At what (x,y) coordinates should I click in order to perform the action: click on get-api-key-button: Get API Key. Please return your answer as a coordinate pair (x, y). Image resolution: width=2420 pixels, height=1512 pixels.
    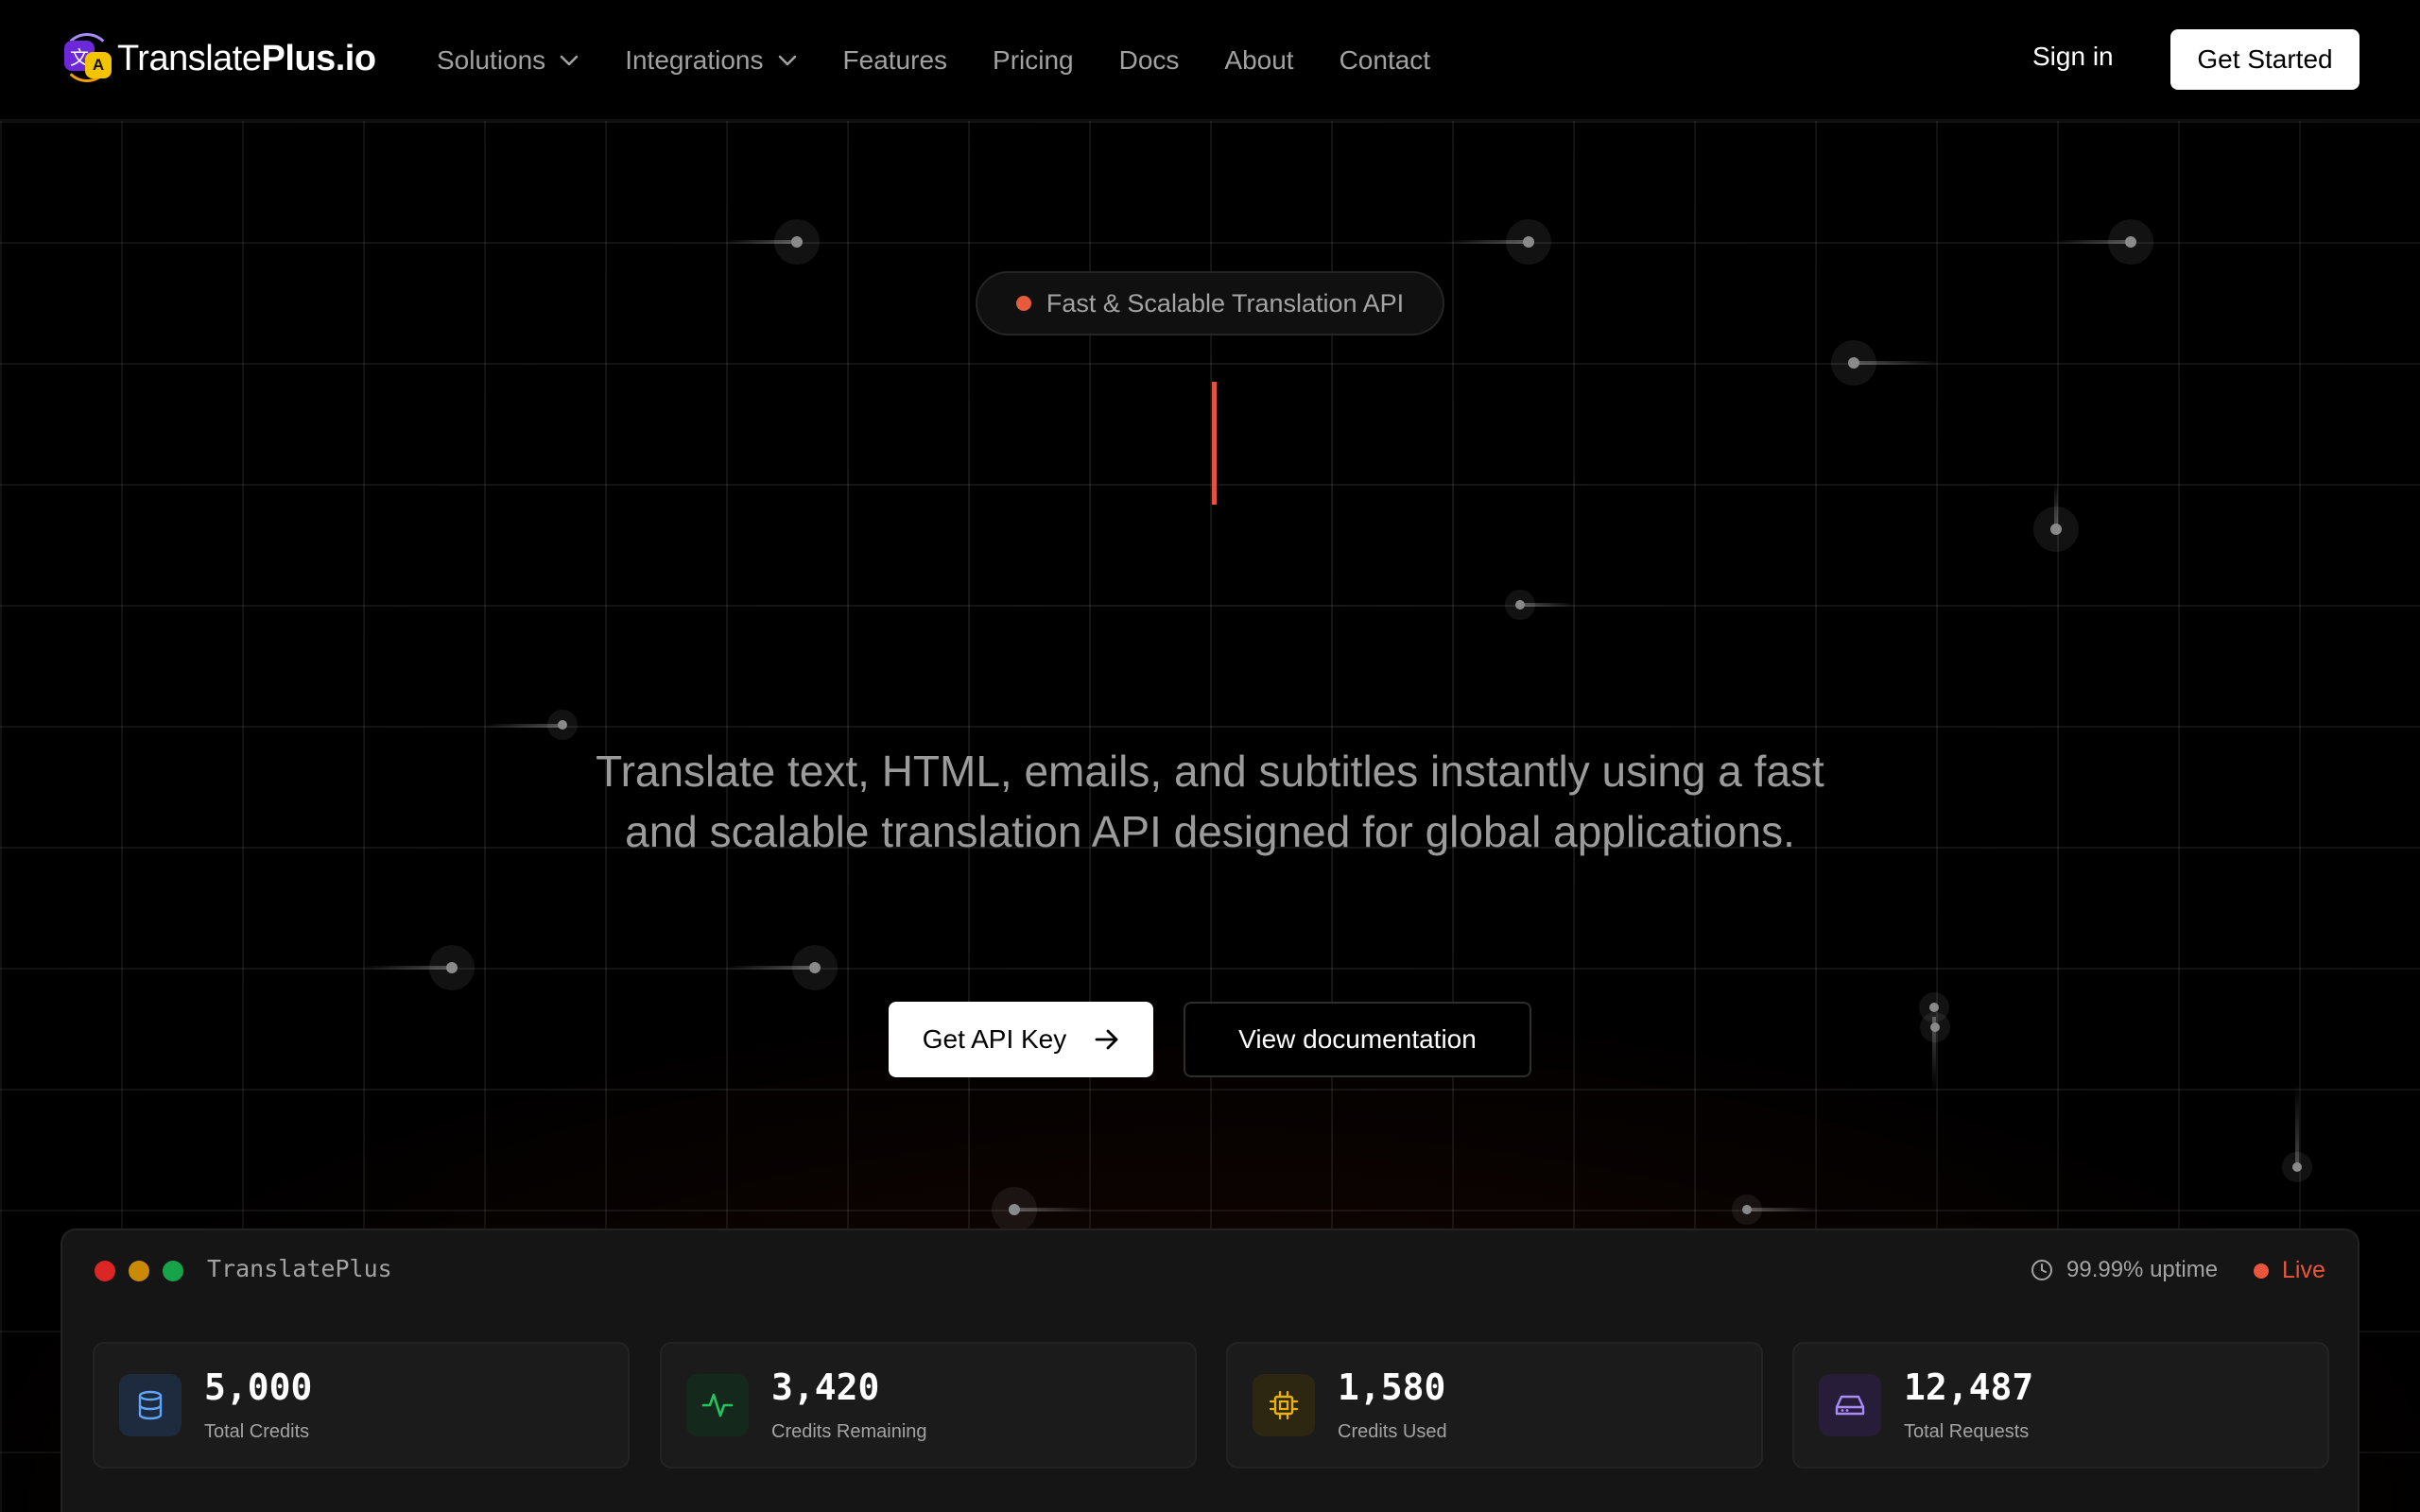
    Looking at the image, I should click on (1021, 1039).